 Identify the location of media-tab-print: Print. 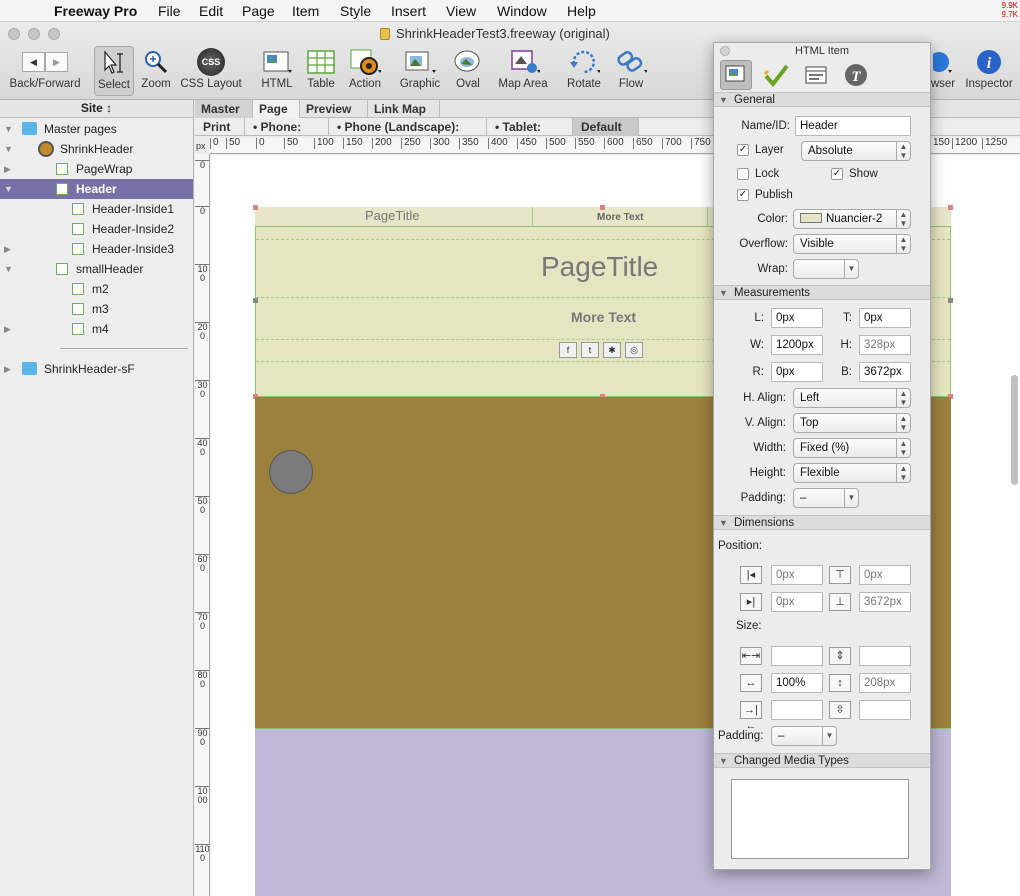
(220, 127).